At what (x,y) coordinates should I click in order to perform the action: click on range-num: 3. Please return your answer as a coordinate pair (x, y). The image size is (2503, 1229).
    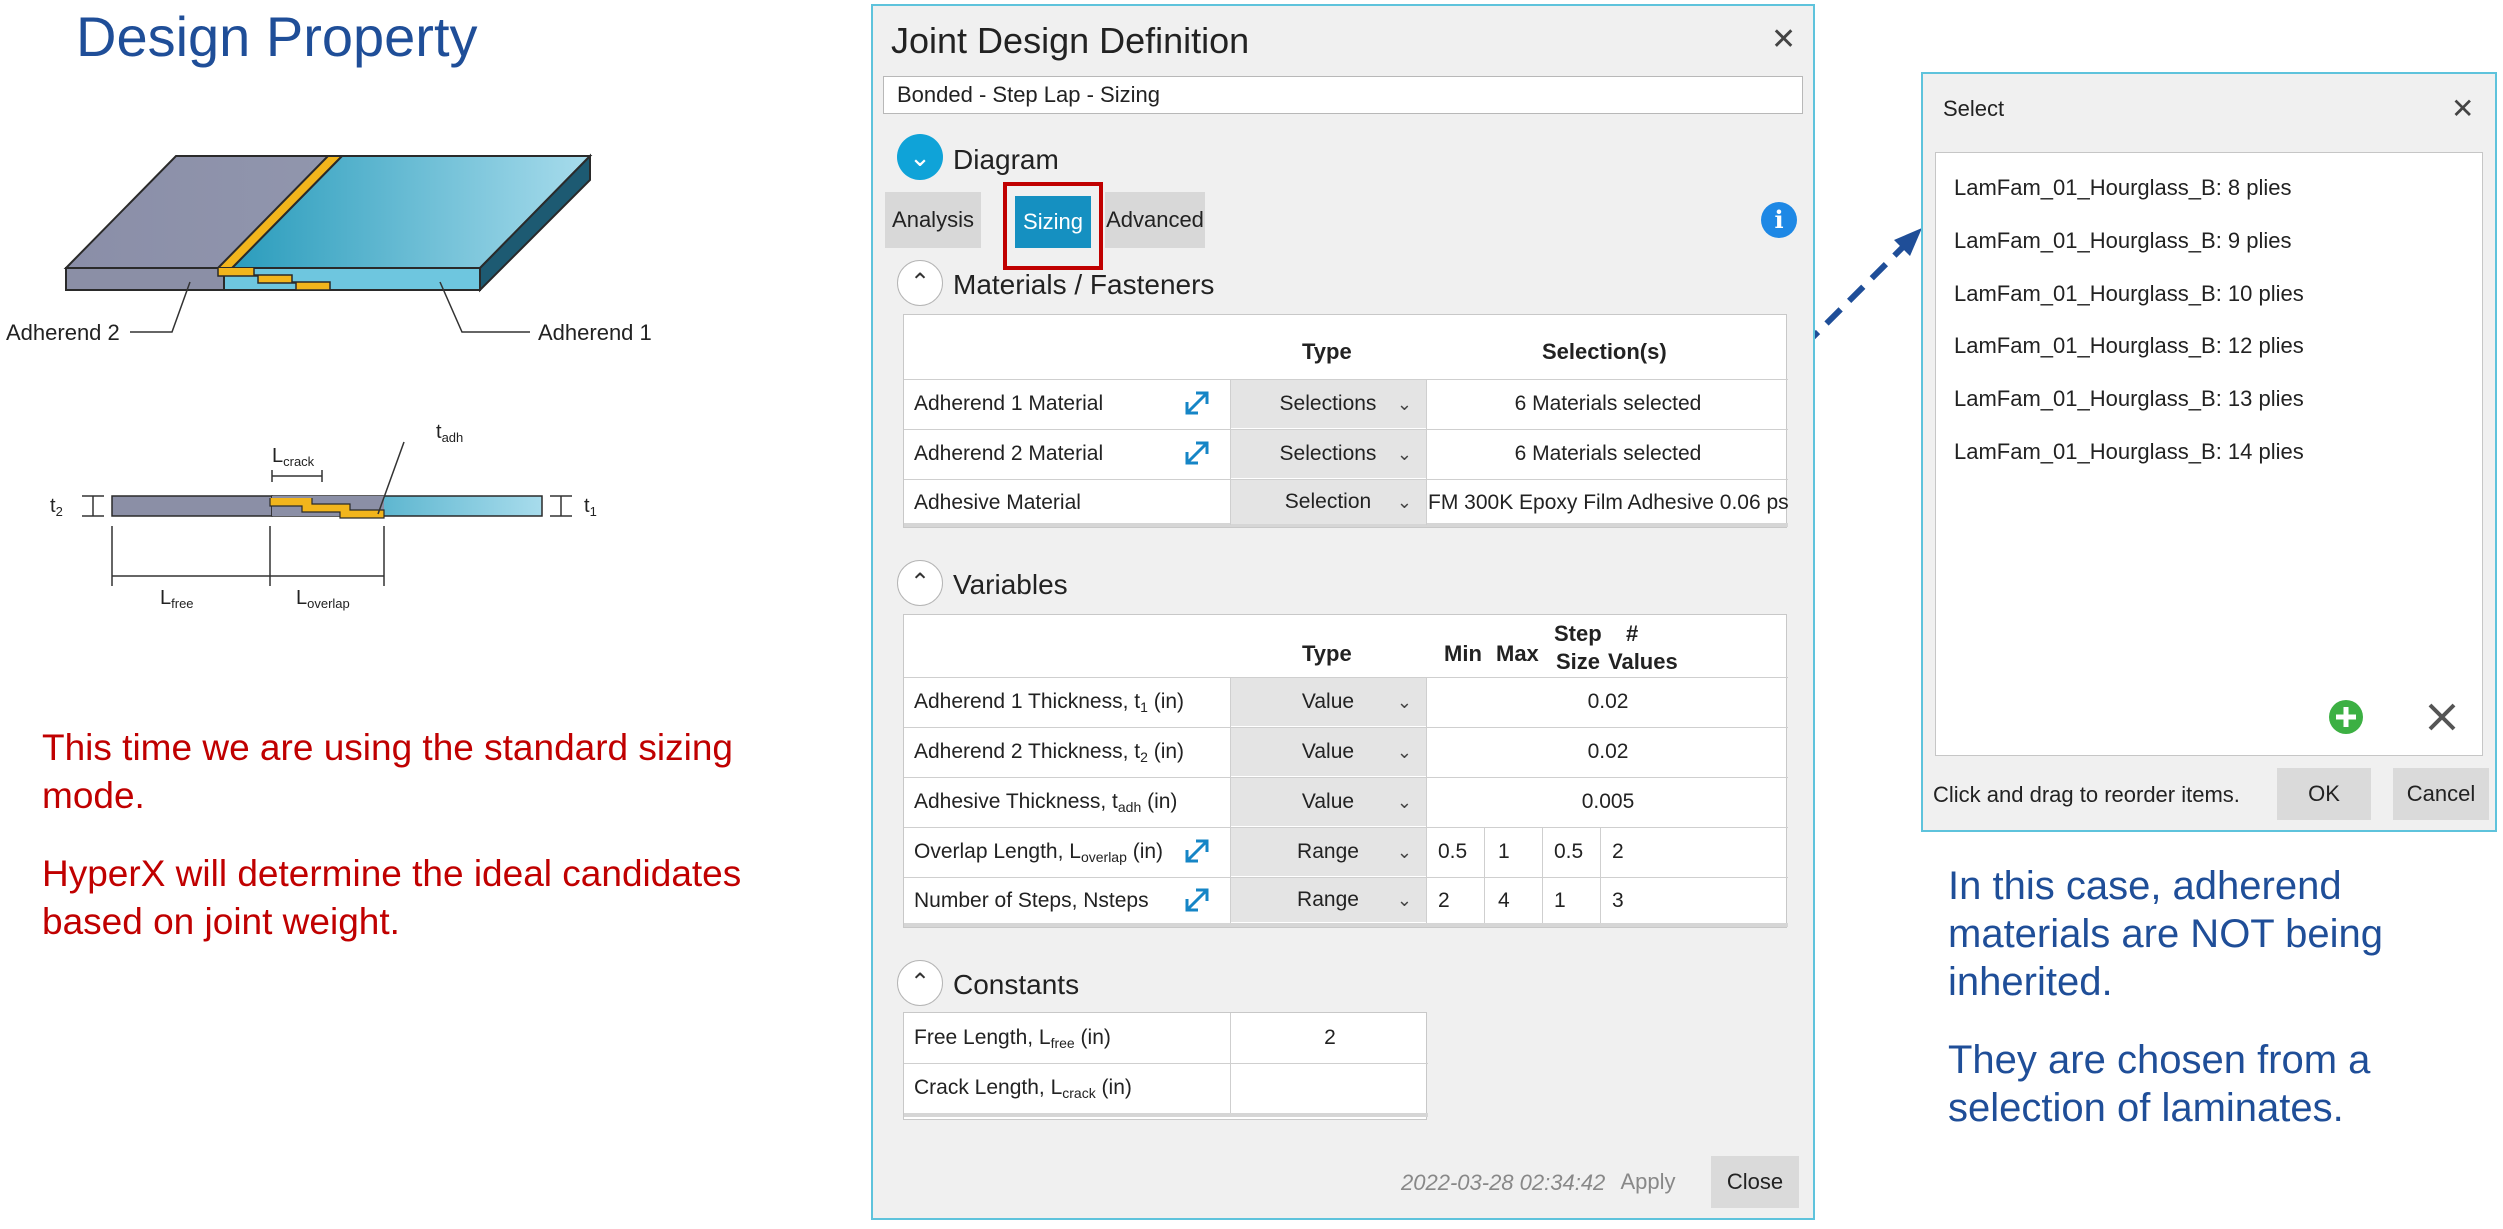
    Looking at the image, I should click on (1618, 901).